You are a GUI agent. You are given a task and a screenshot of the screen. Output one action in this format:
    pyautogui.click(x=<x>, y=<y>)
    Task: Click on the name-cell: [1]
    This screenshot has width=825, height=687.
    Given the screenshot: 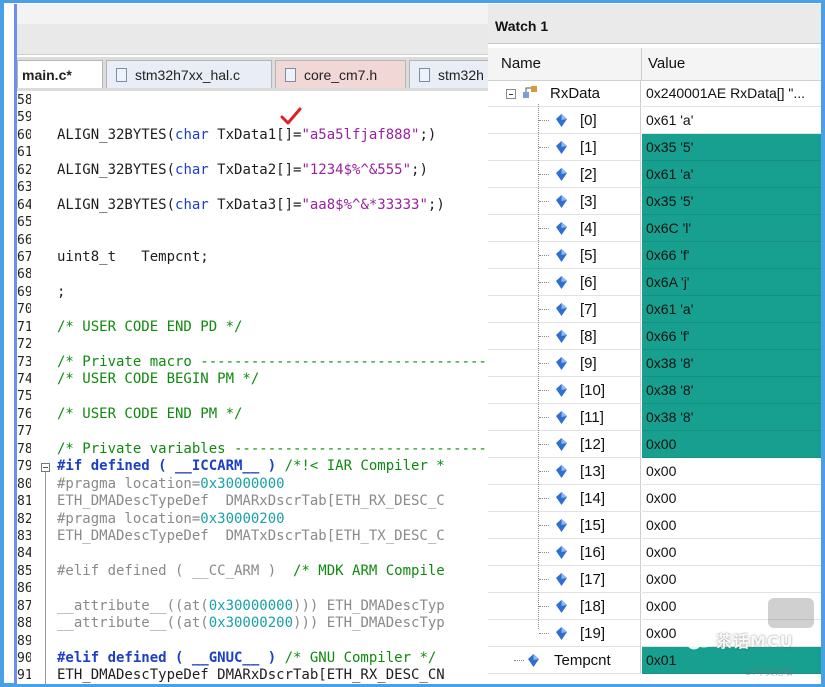 What is the action you would take?
    pyautogui.click(x=564, y=147)
    